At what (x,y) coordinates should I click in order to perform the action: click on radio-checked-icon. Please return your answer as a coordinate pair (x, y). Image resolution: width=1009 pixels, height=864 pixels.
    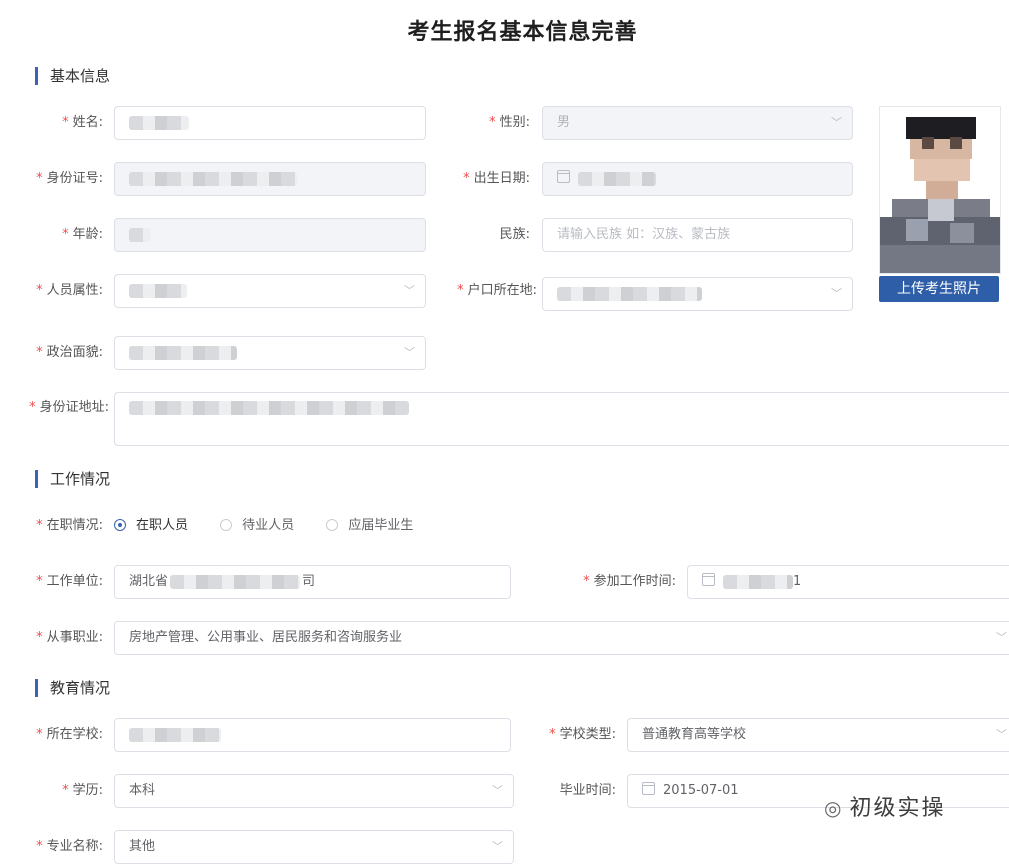
    Looking at the image, I should click on (120, 525).